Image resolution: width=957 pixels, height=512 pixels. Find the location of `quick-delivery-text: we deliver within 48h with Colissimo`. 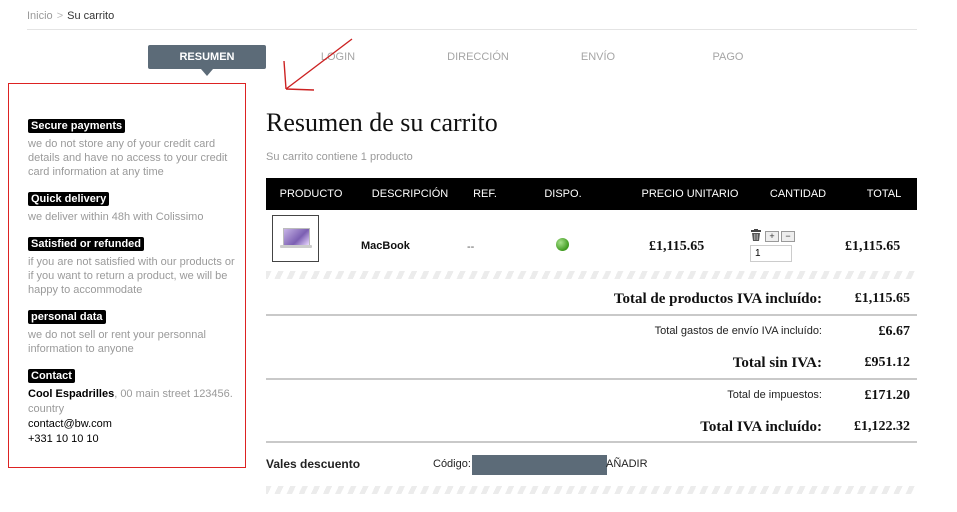

quick-delivery-text: we deliver within 48h with Colissimo is located at coordinates (116, 217).